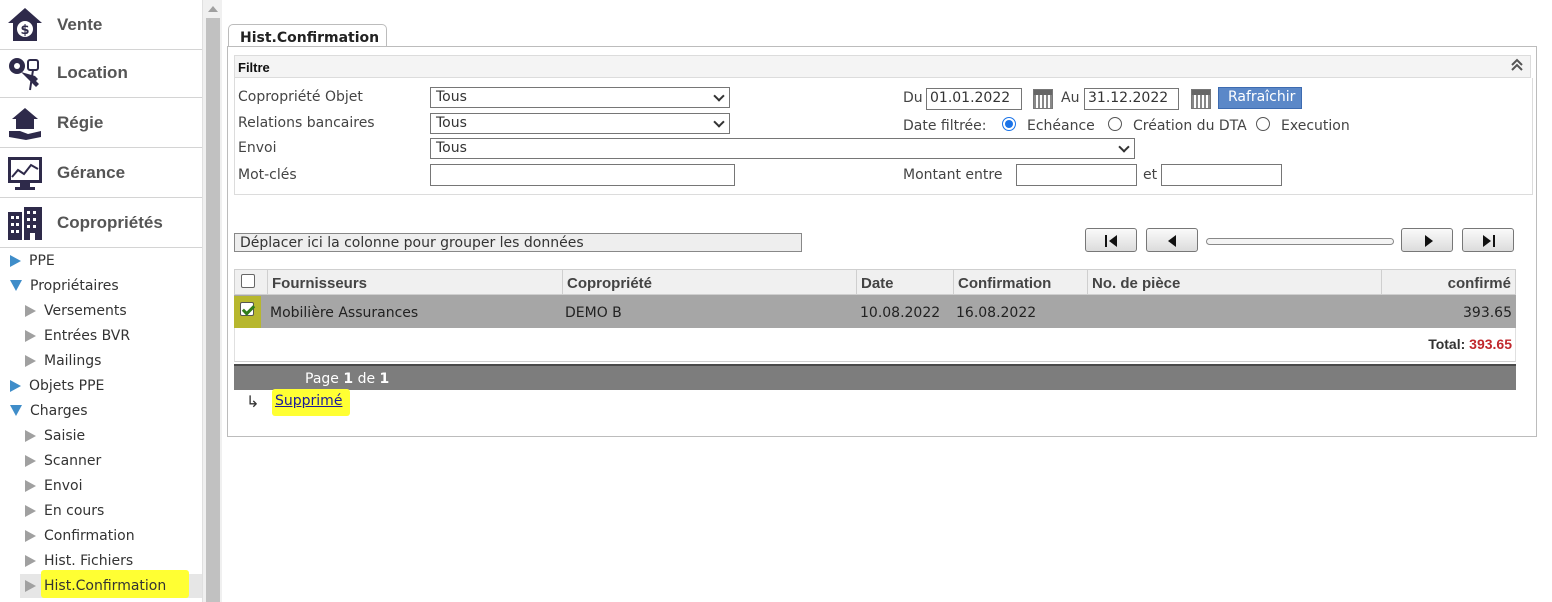  I want to click on tree-item-label: Envoi, so click(63, 485).